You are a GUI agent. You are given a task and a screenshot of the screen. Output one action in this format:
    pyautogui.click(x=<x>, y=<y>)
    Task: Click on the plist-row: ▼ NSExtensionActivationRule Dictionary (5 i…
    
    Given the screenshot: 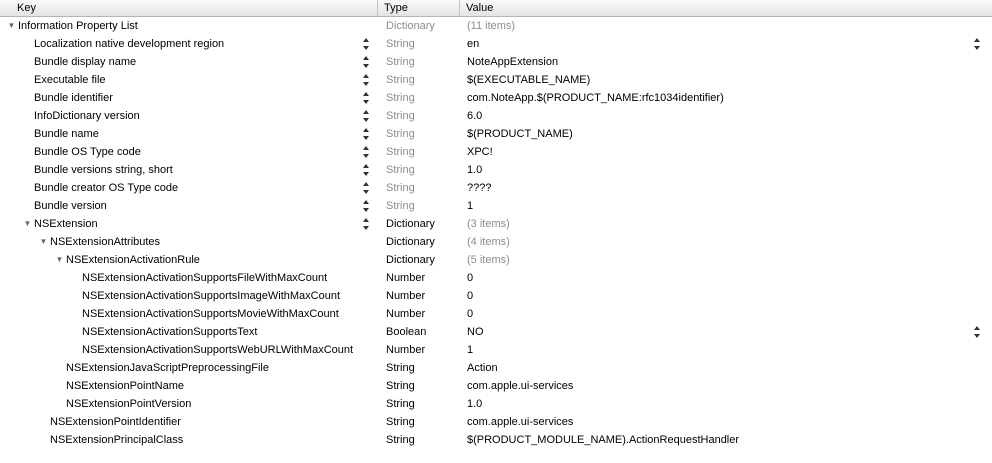 What is the action you would take?
    pyautogui.click(x=496, y=260)
    